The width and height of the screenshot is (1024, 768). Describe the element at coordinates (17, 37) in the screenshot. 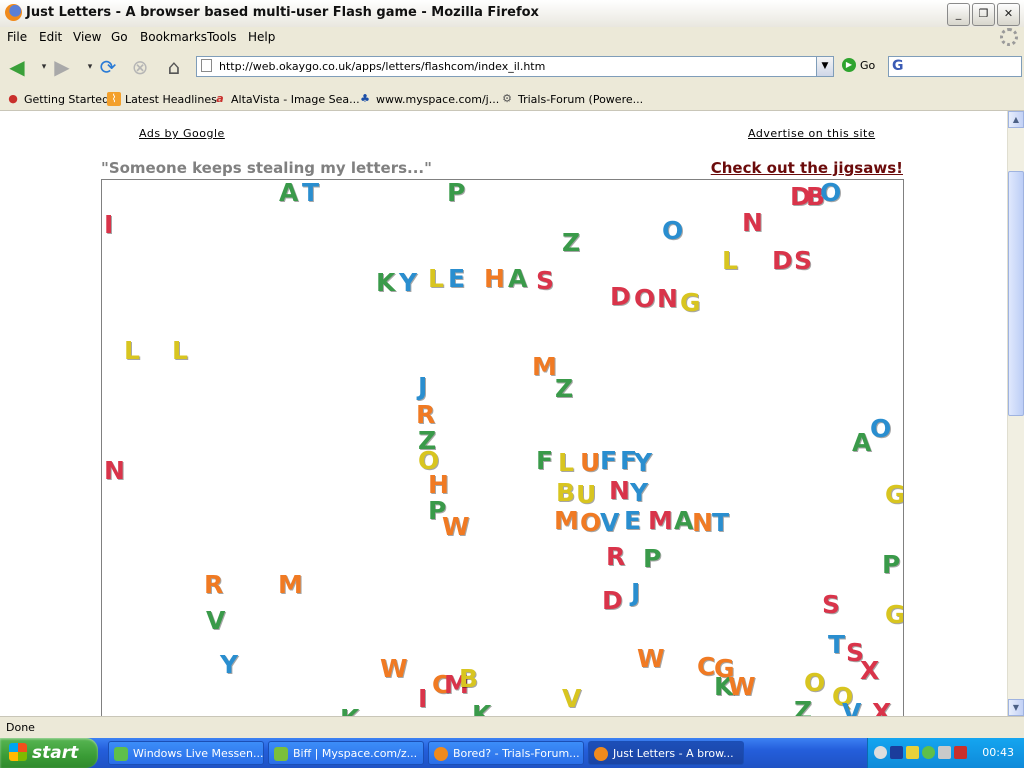

I see `menu-file: File` at that location.